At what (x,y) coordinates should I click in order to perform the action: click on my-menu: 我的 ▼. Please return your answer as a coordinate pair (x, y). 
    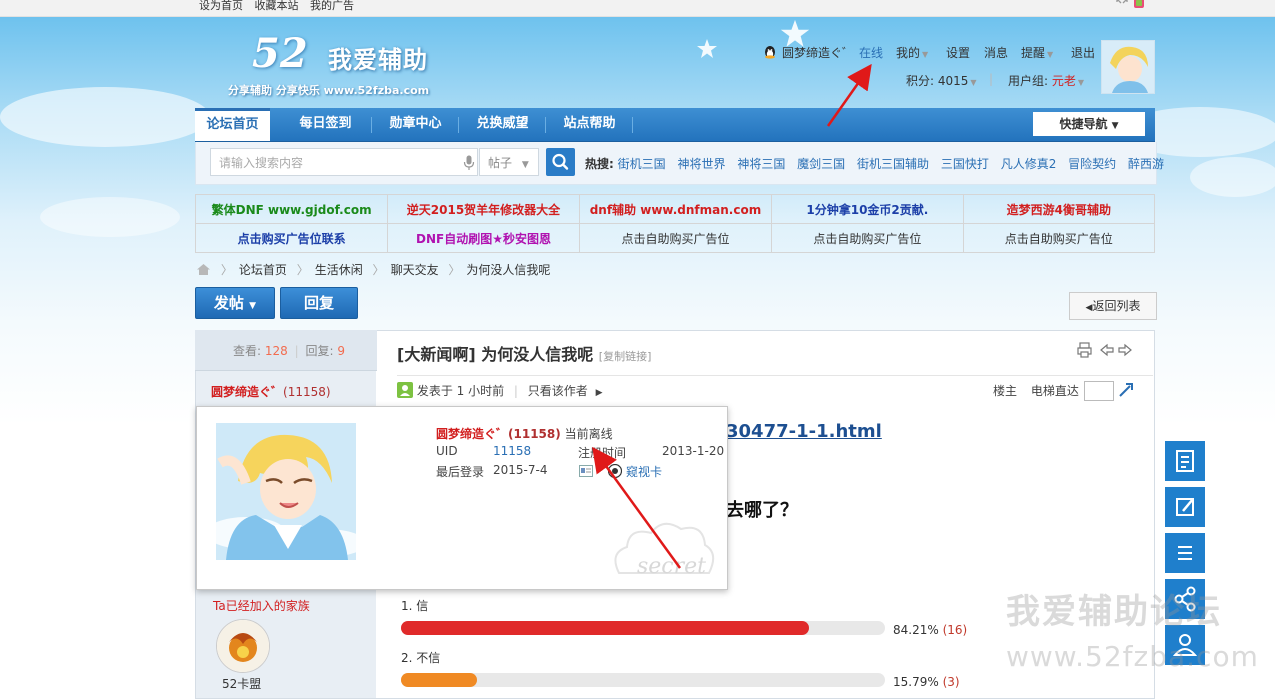
    Looking at the image, I should click on (912, 52).